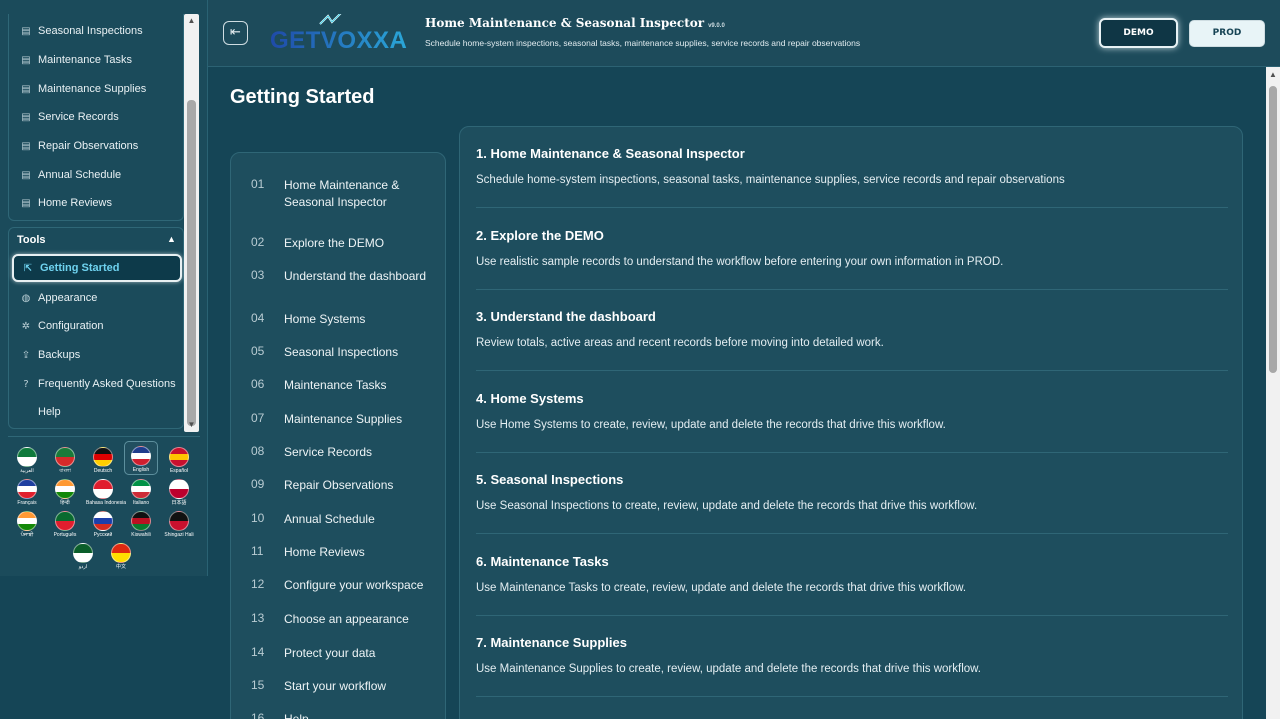 The width and height of the screenshot is (1280, 719). What do you see at coordinates (1273, 229) in the screenshot?
I see `main-scroll-thumb` at bounding box center [1273, 229].